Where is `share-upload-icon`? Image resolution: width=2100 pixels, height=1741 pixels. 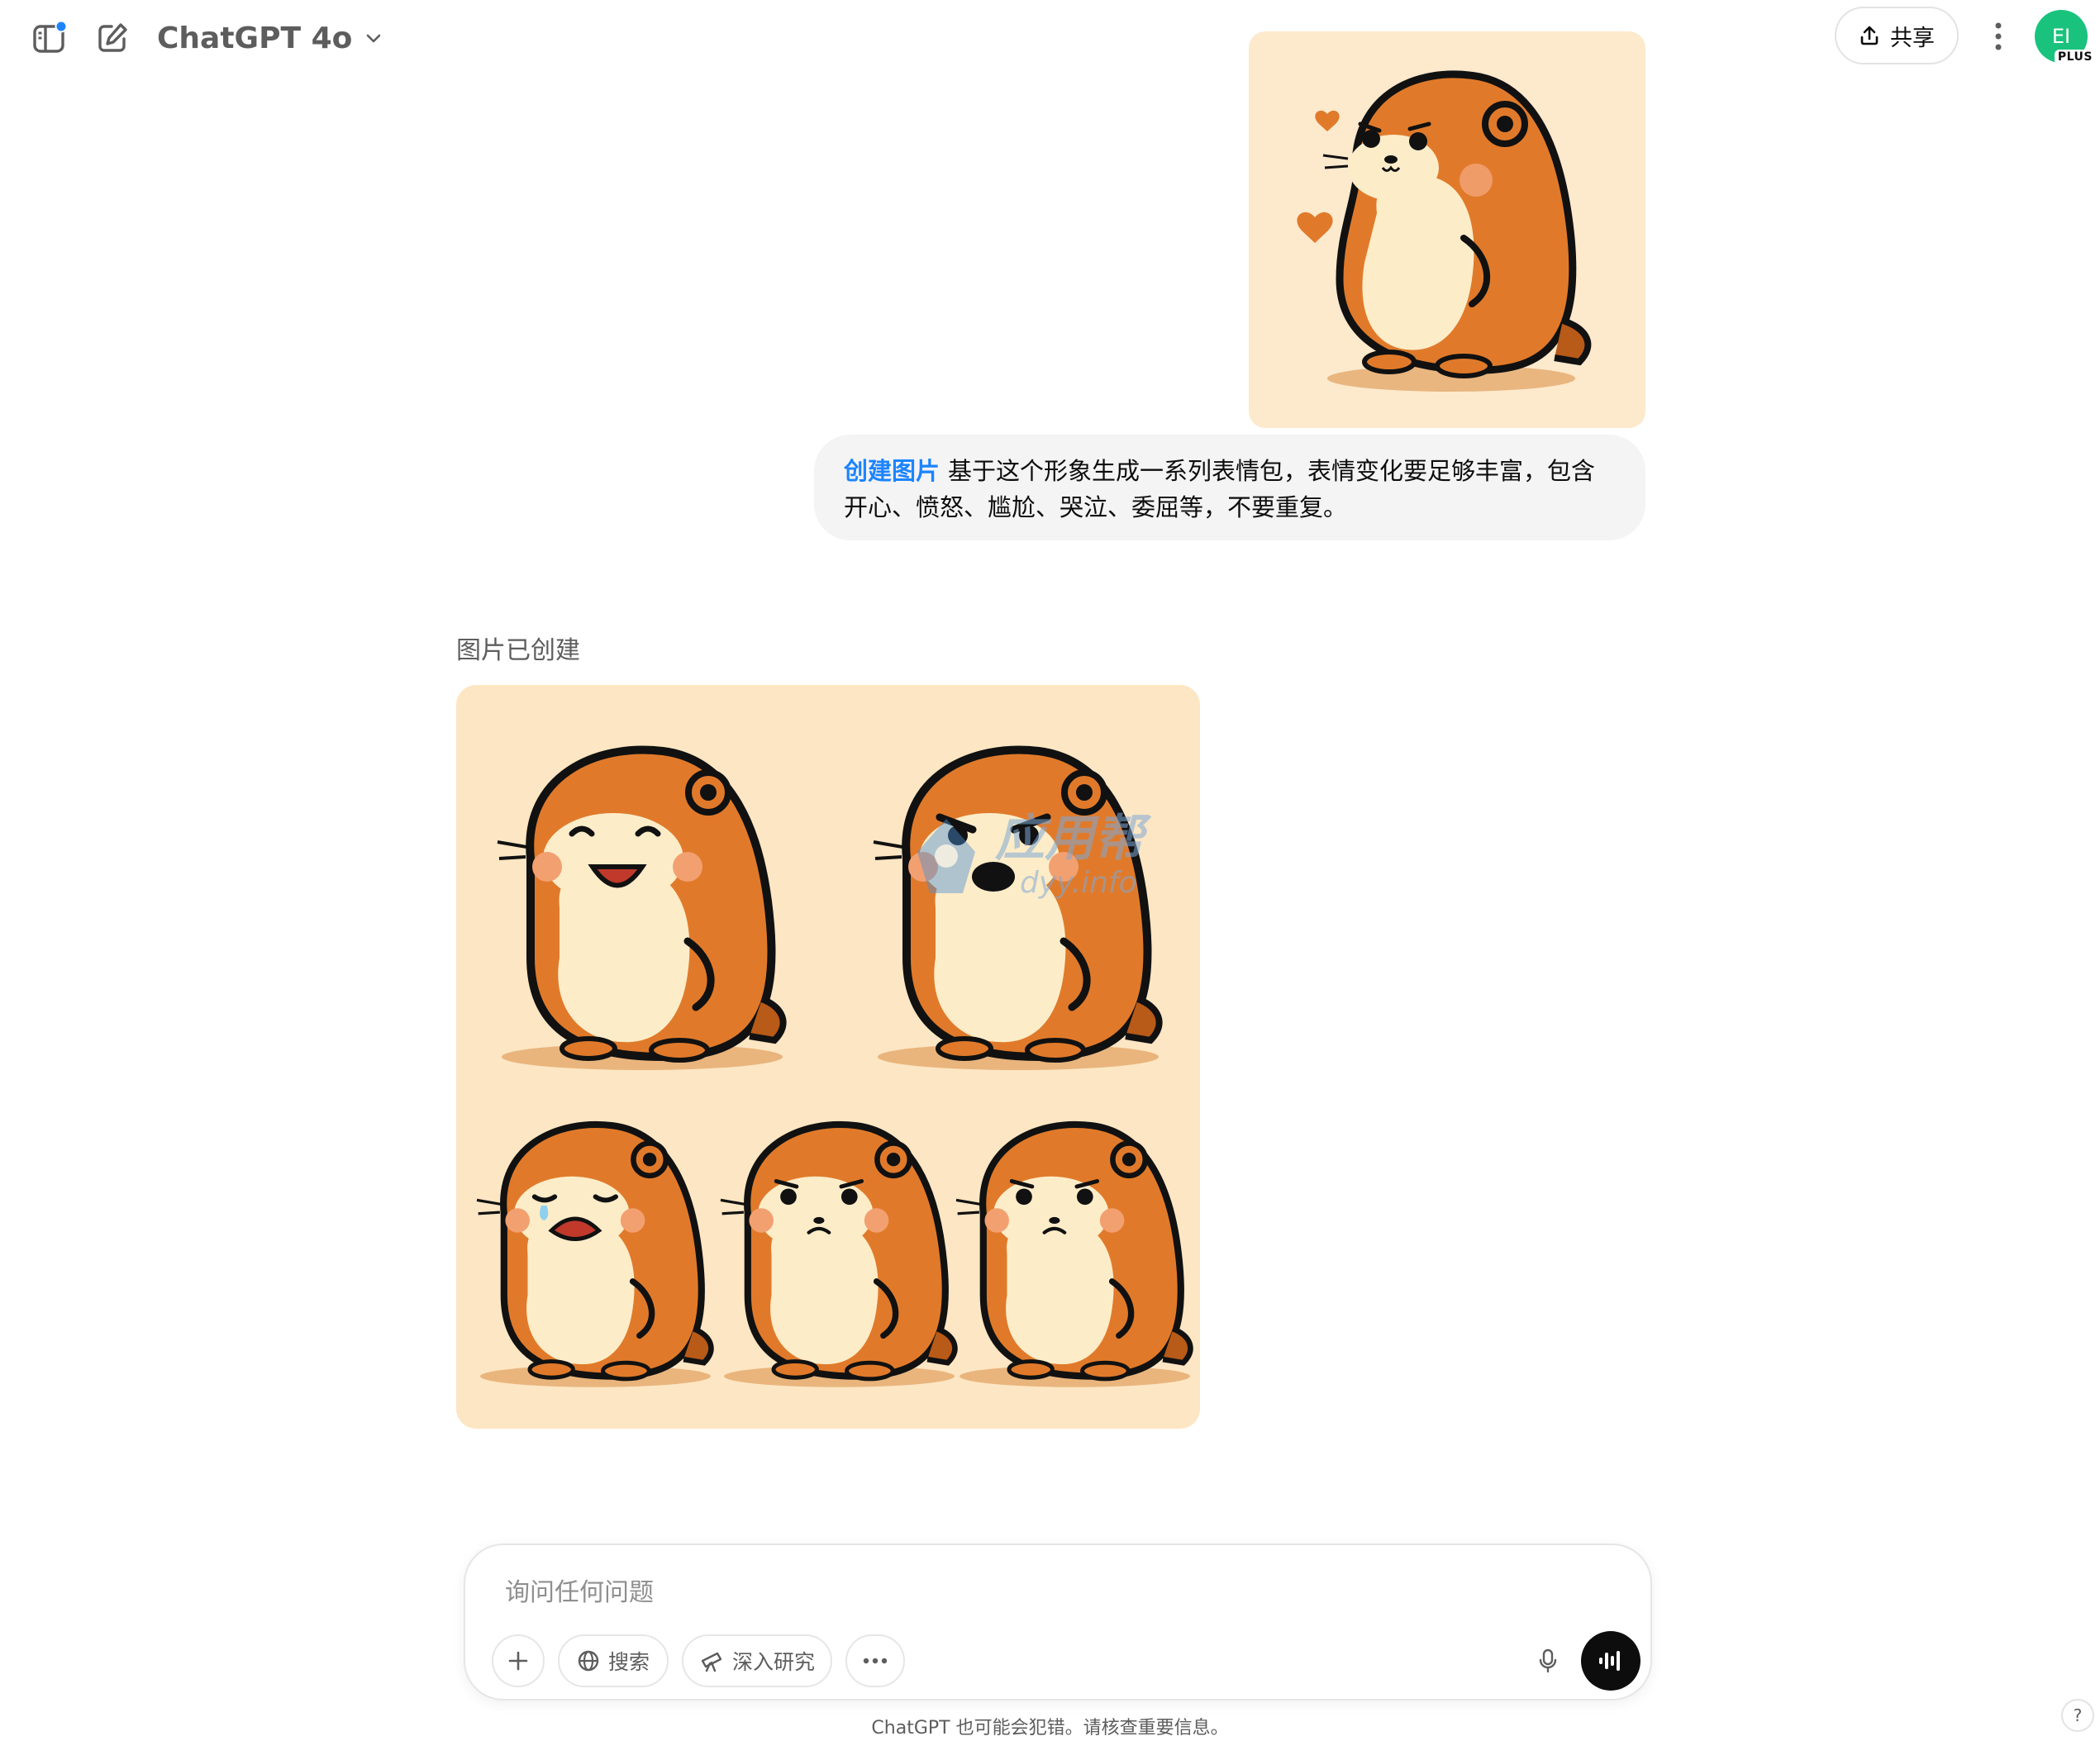 share-upload-icon is located at coordinates (1869, 35).